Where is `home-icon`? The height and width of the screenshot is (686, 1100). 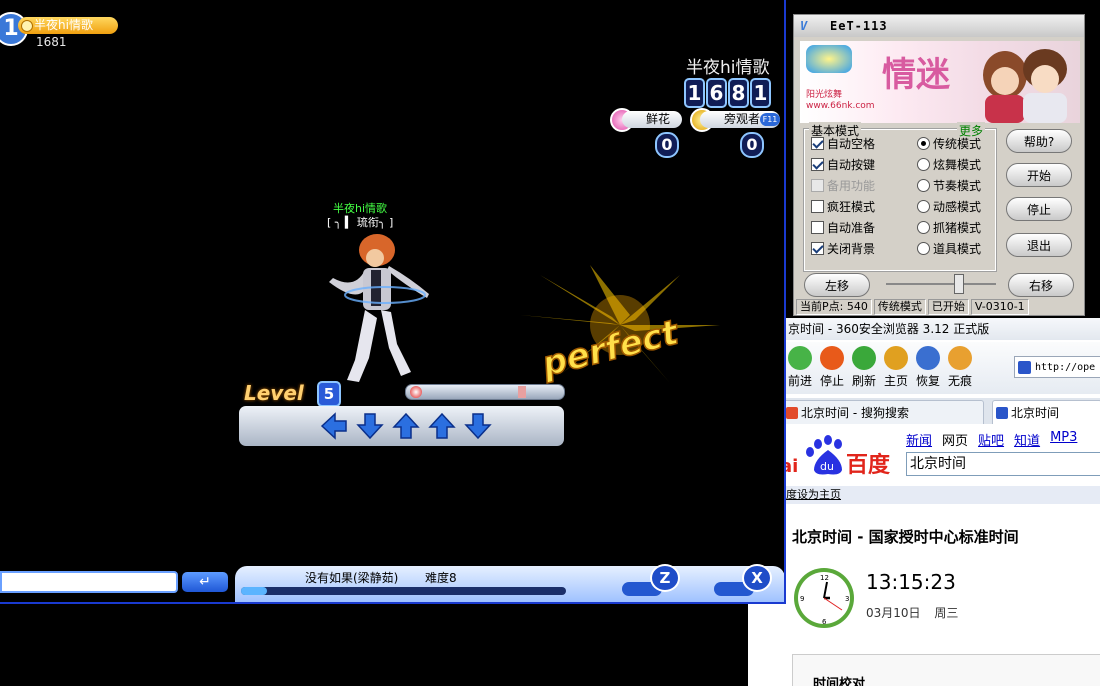
home-icon is located at coordinates (896, 358).